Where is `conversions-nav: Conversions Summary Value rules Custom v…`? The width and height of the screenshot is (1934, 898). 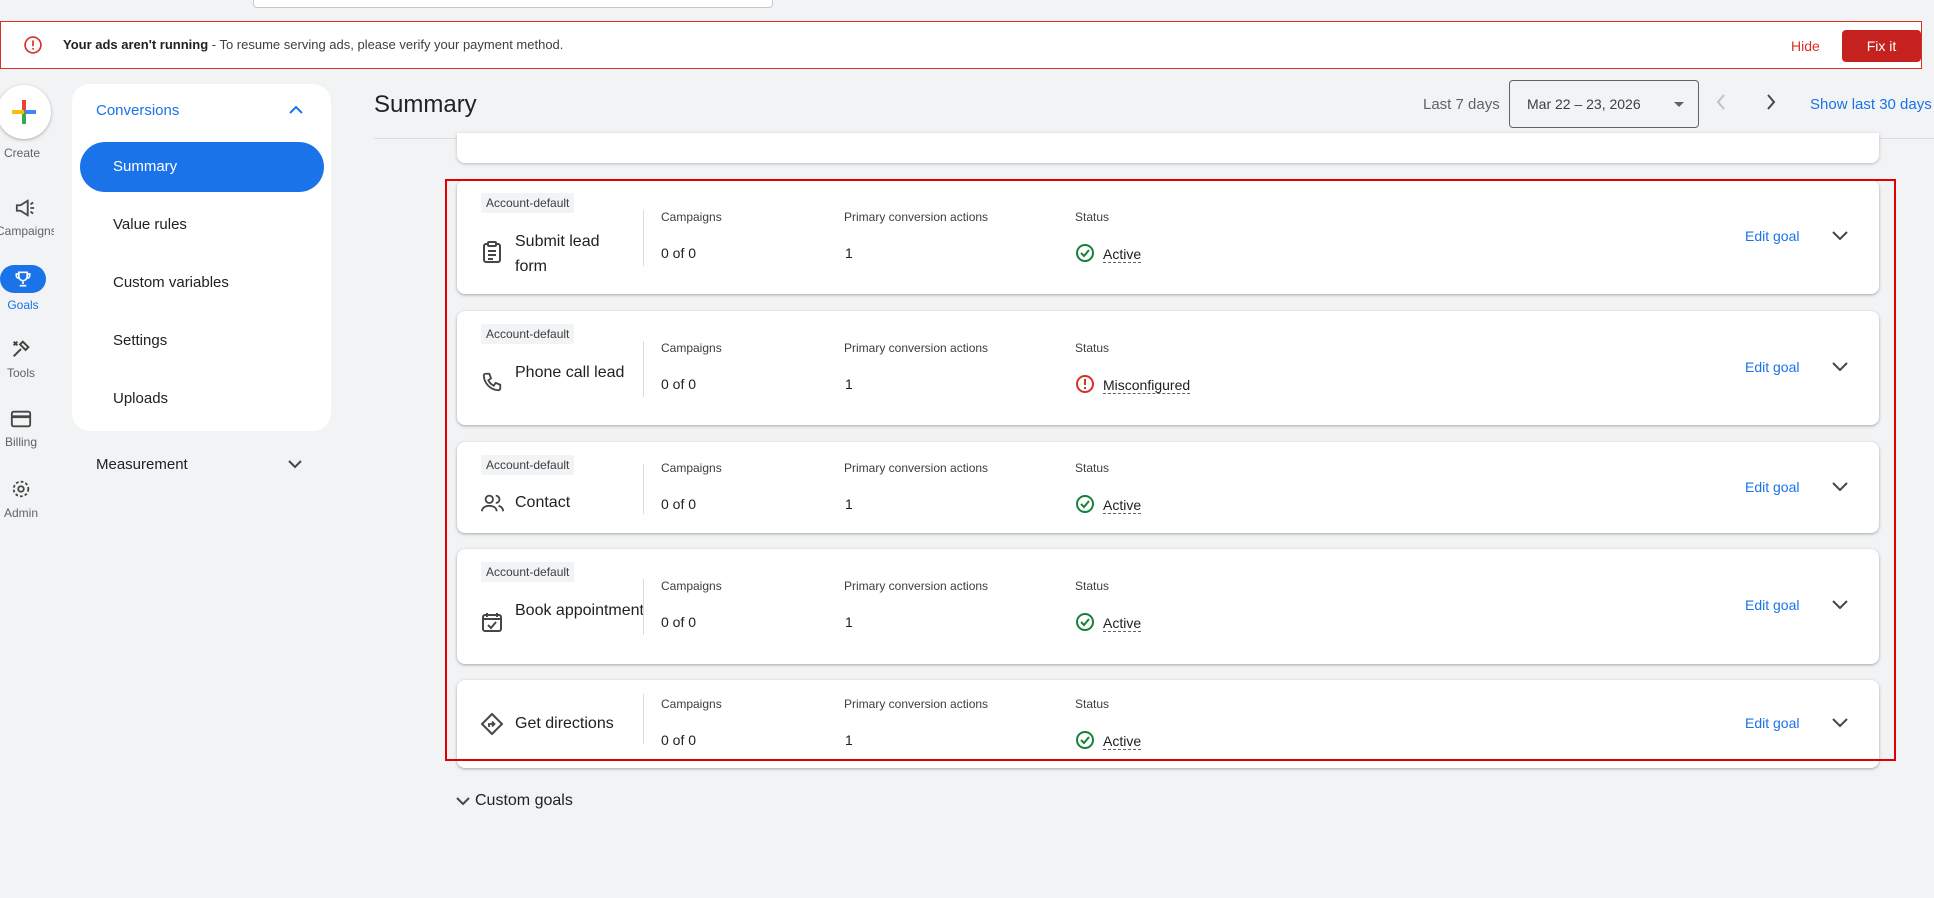
conversions-nav: Conversions Summary Value rules Custom v… is located at coordinates (201, 257).